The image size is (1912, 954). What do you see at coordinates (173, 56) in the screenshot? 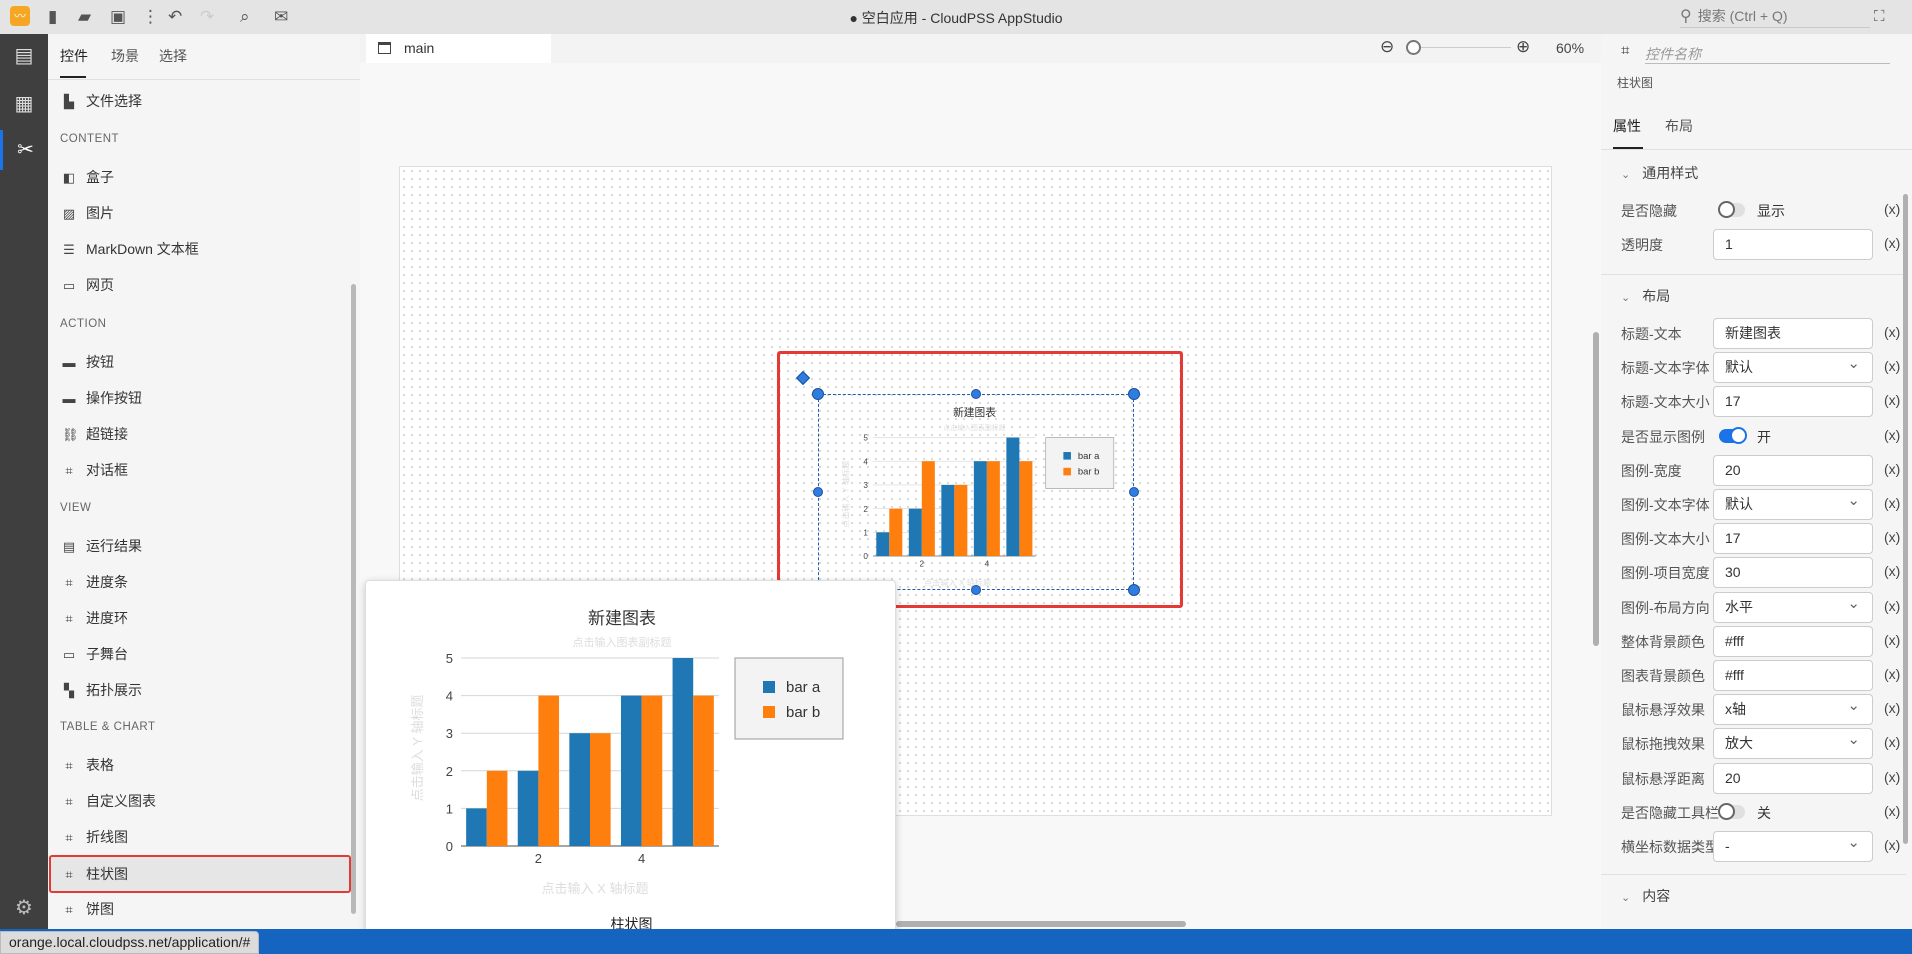
I see `tab-select: 选择` at bounding box center [173, 56].